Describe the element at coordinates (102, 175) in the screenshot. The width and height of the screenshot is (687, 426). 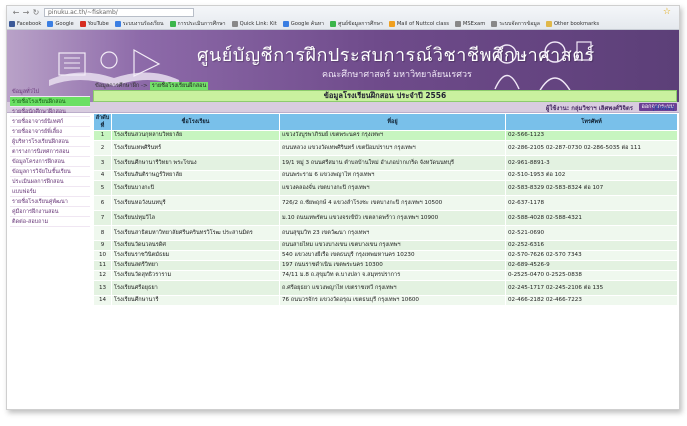
I see `table-cell: 4` at that location.